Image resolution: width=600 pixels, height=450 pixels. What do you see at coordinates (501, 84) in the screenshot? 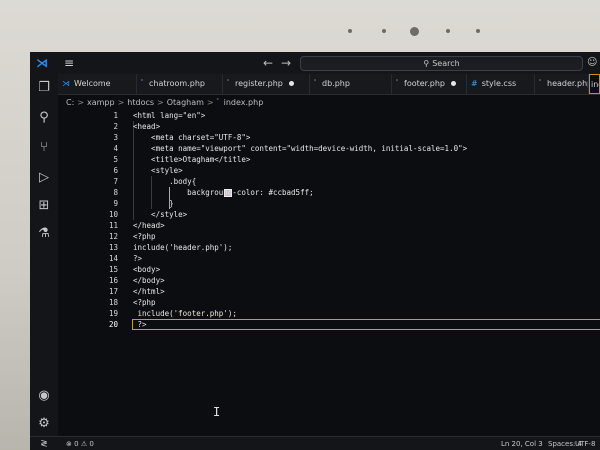
I see `tab-style: # style.css` at bounding box center [501, 84].